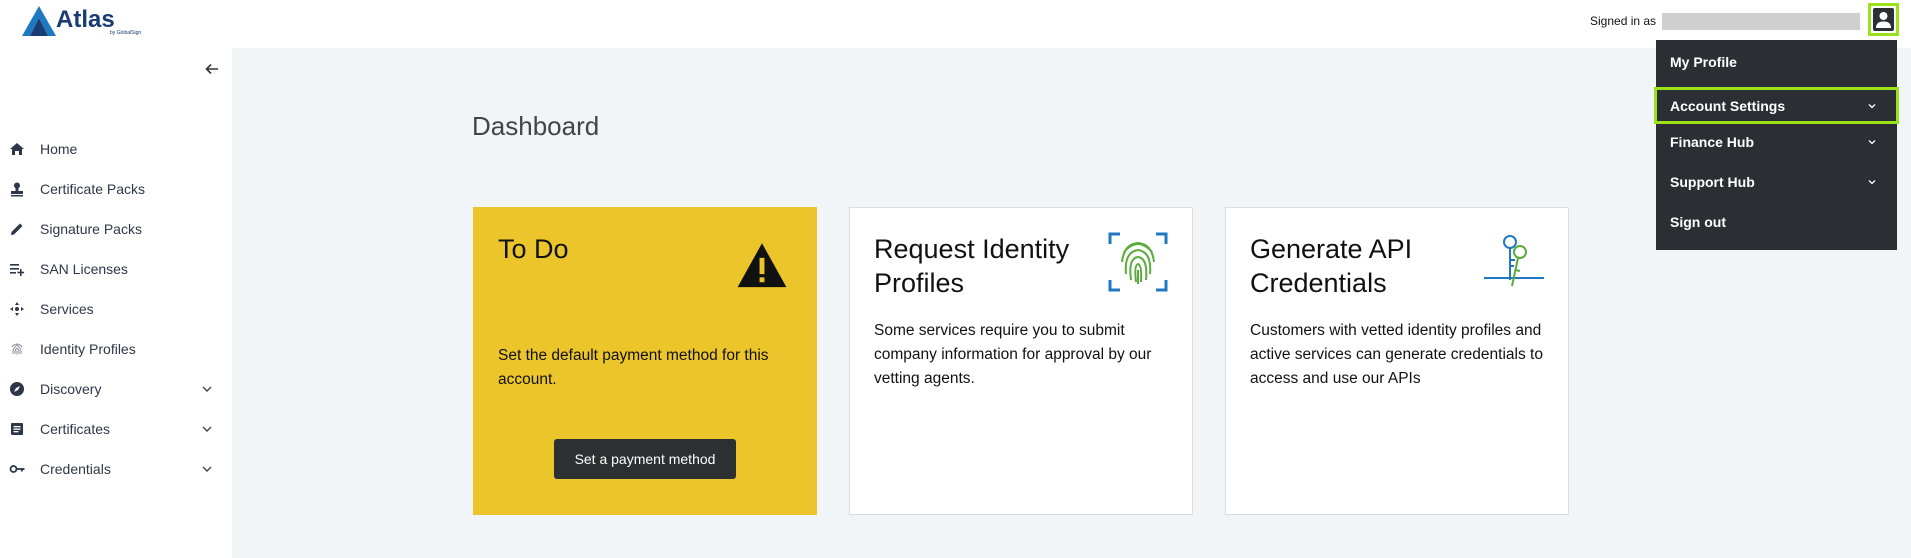  I want to click on sidebar-item-label: Credentials, so click(75, 469).